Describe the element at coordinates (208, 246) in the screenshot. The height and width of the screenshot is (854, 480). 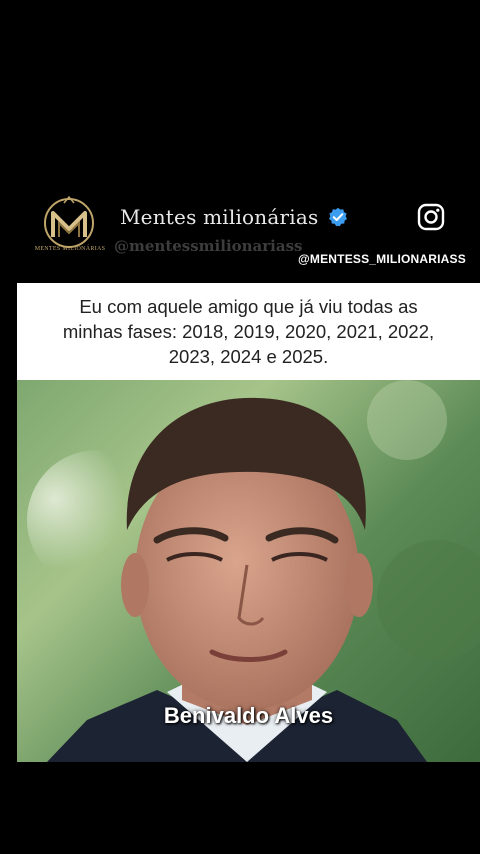
I see `account-handle: @mentessmilionariass` at that location.